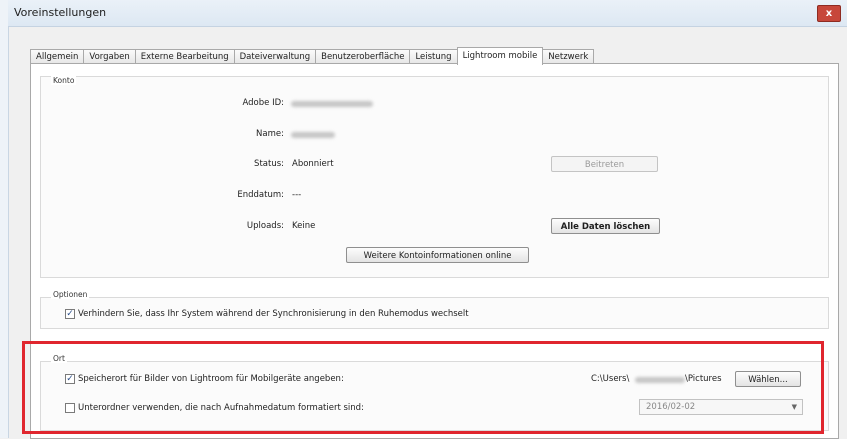 The width and height of the screenshot is (847, 439). What do you see at coordinates (500, 56) in the screenshot?
I see `tab-lightroom-mobile: Lightroom mobile` at bounding box center [500, 56].